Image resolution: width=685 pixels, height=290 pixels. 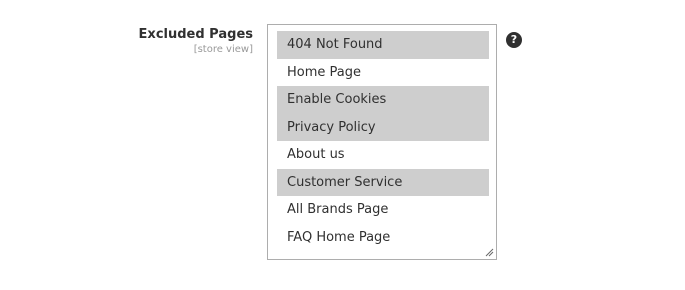 What do you see at coordinates (383, 45) in the screenshot?
I see `option-404-not-found: 404 Not Found` at bounding box center [383, 45].